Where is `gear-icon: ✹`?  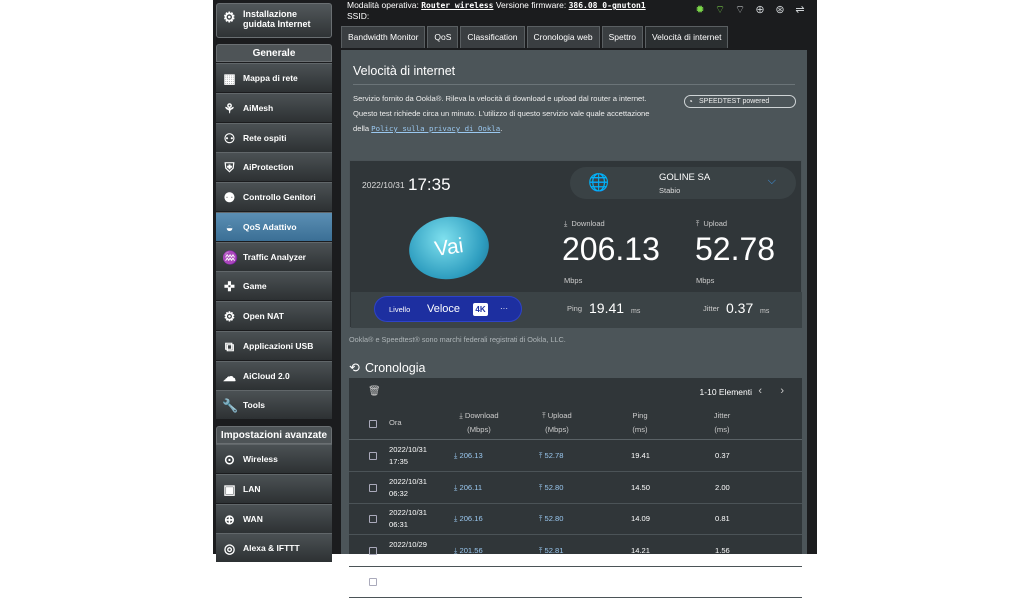
gear-icon: ✹ is located at coordinates (700, 10).